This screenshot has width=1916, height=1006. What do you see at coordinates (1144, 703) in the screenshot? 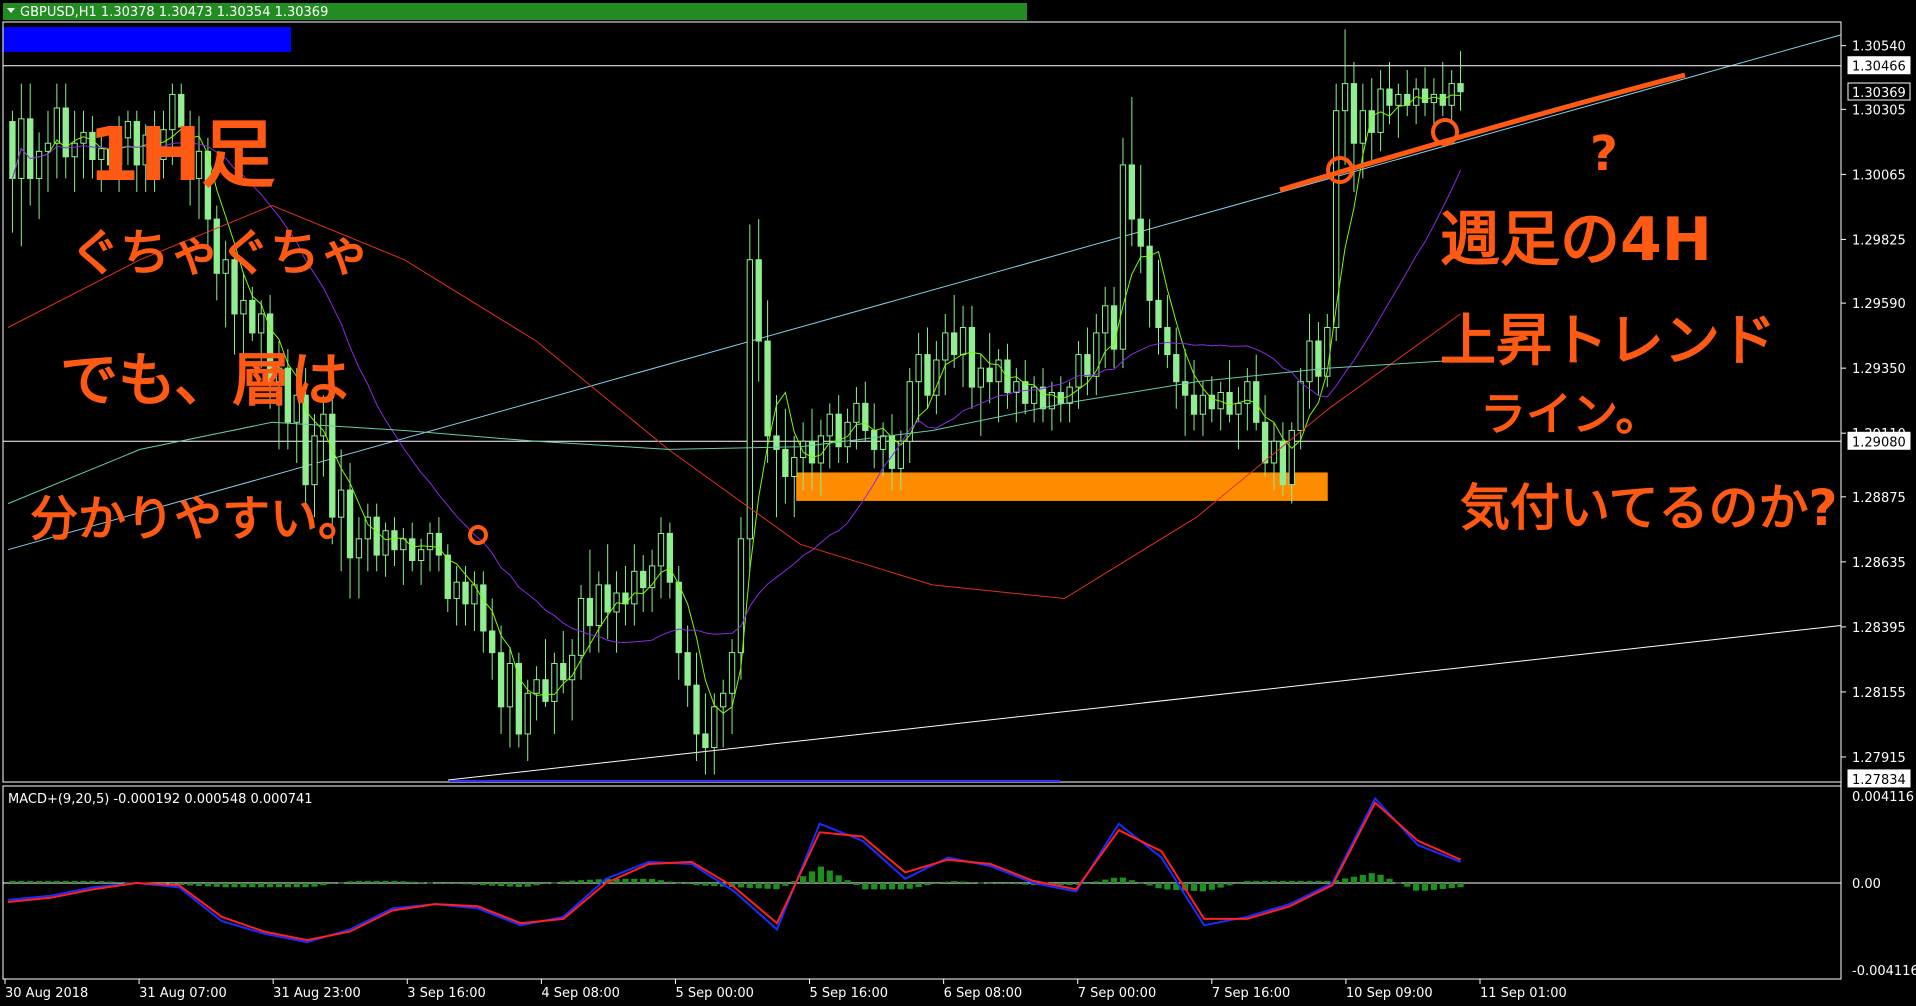
I see `support-line` at bounding box center [1144, 703].